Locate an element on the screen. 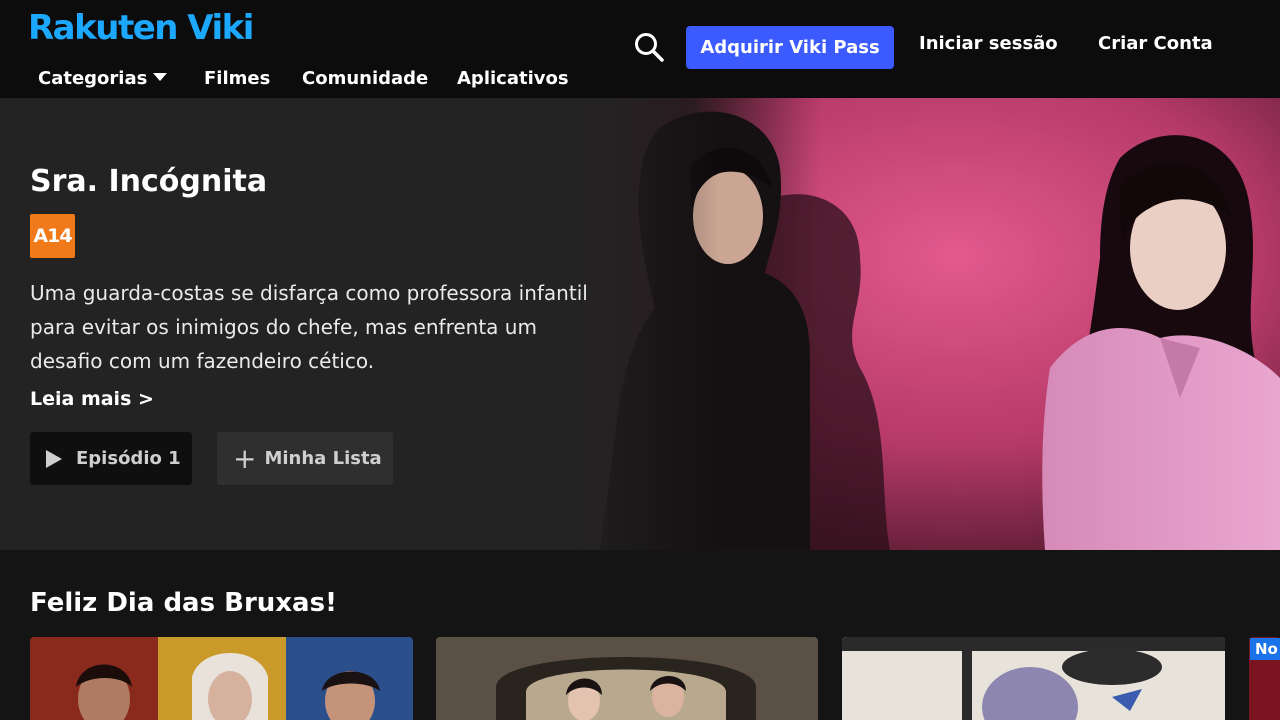  add-to-list-button: + Minha Lista is located at coordinates (305, 458).